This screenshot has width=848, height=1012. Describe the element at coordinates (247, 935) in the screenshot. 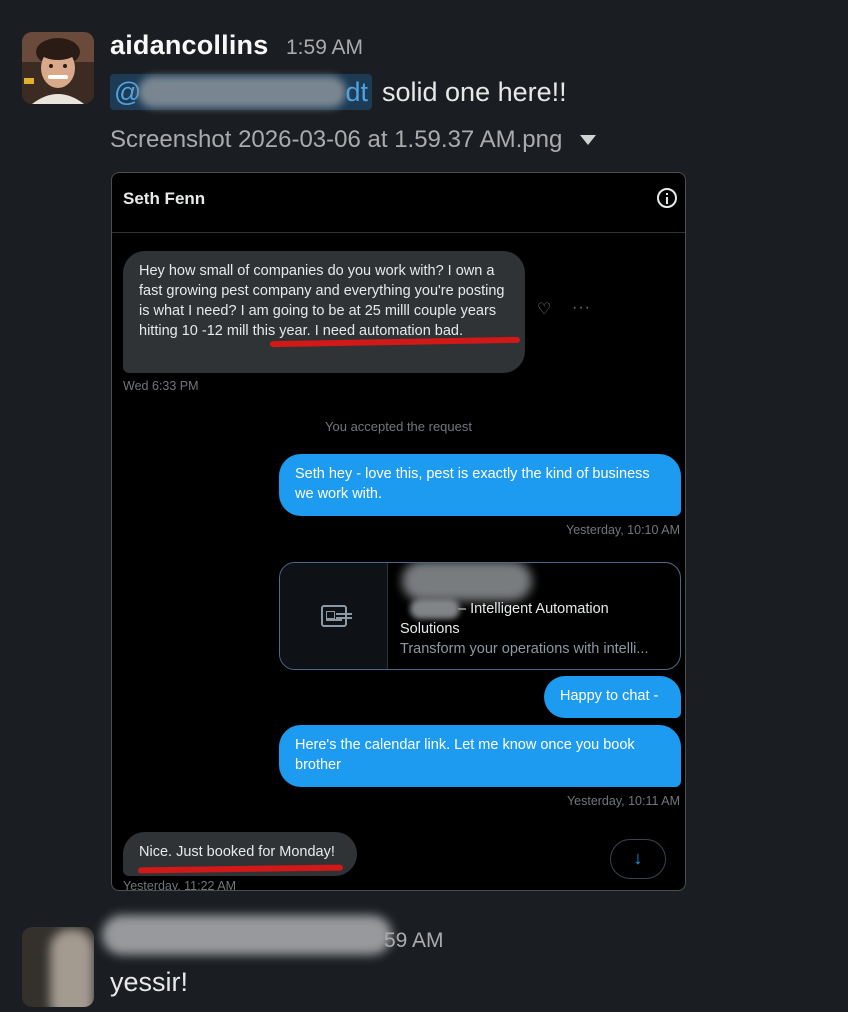

I see `redacted-author-blur` at that location.